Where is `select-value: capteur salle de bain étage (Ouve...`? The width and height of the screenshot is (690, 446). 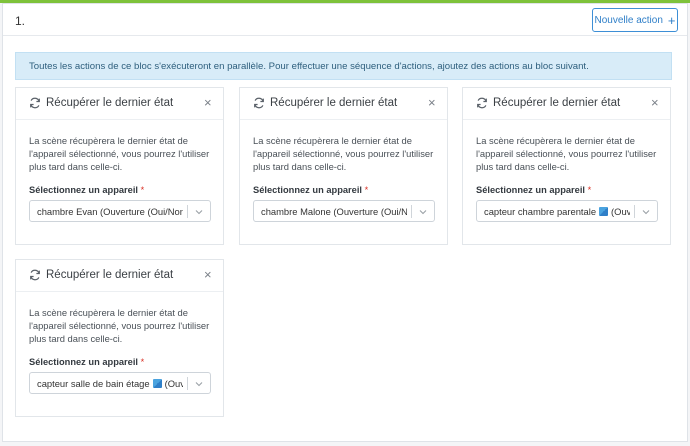 select-value: capteur salle de bain étage (Ouve... is located at coordinates (110, 383).